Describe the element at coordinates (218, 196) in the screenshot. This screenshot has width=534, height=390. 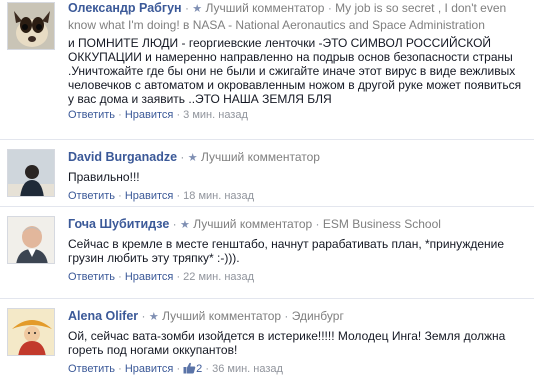
I see `timestamp: 18 мин. назад` at that location.